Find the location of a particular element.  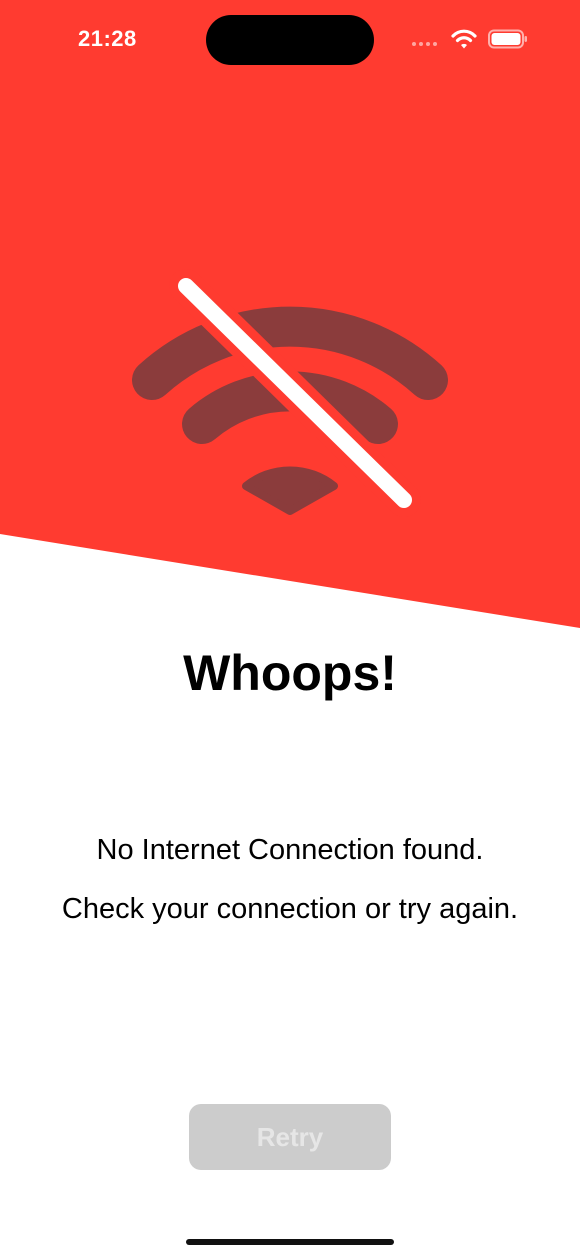

error-message: No Internet Connection found. is located at coordinates (290, 850).